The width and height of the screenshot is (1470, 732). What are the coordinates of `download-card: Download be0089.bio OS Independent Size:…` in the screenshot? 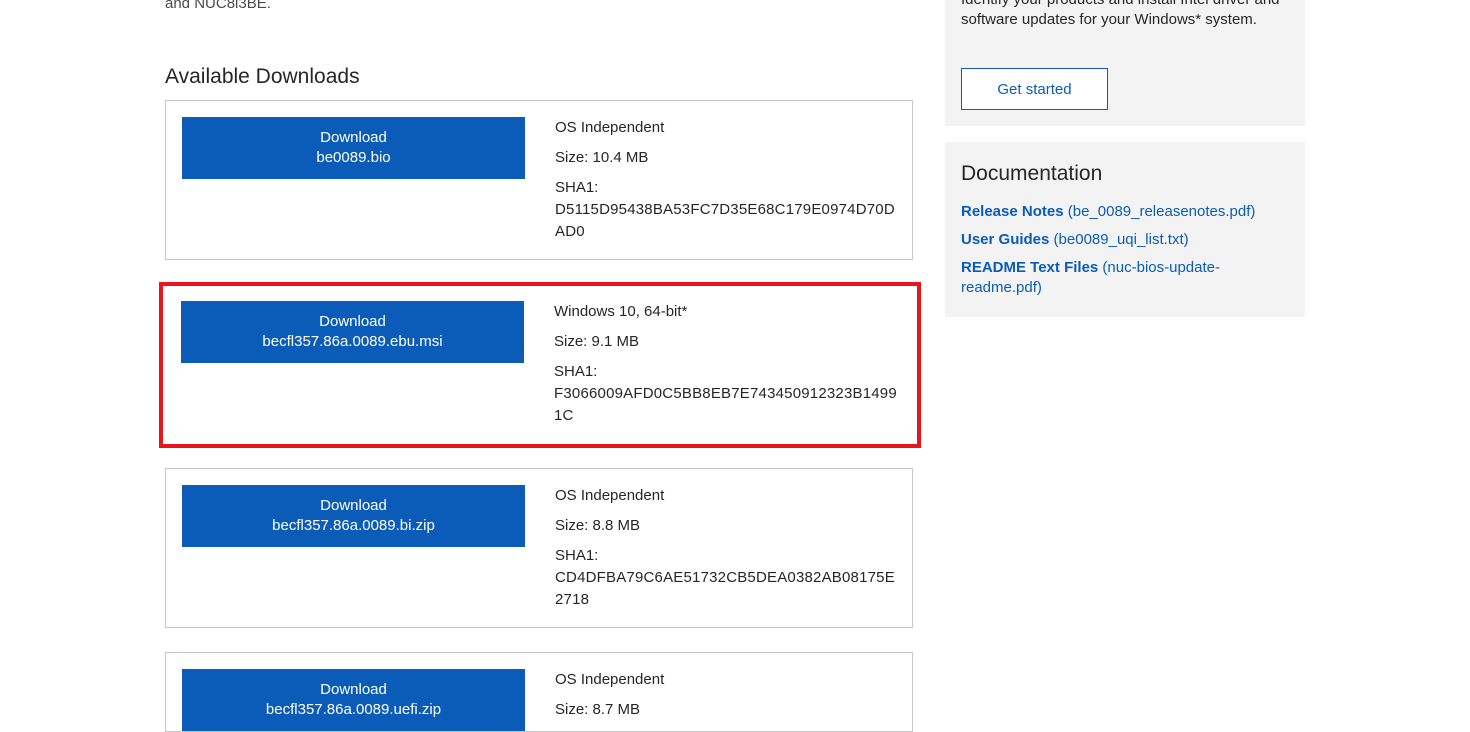 It's located at (539, 180).